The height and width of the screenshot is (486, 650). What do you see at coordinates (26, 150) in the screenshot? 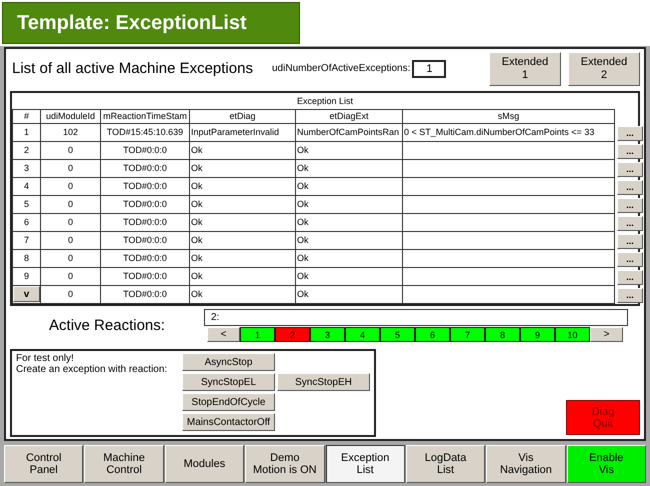
I see `table-cell: 2` at bounding box center [26, 150].